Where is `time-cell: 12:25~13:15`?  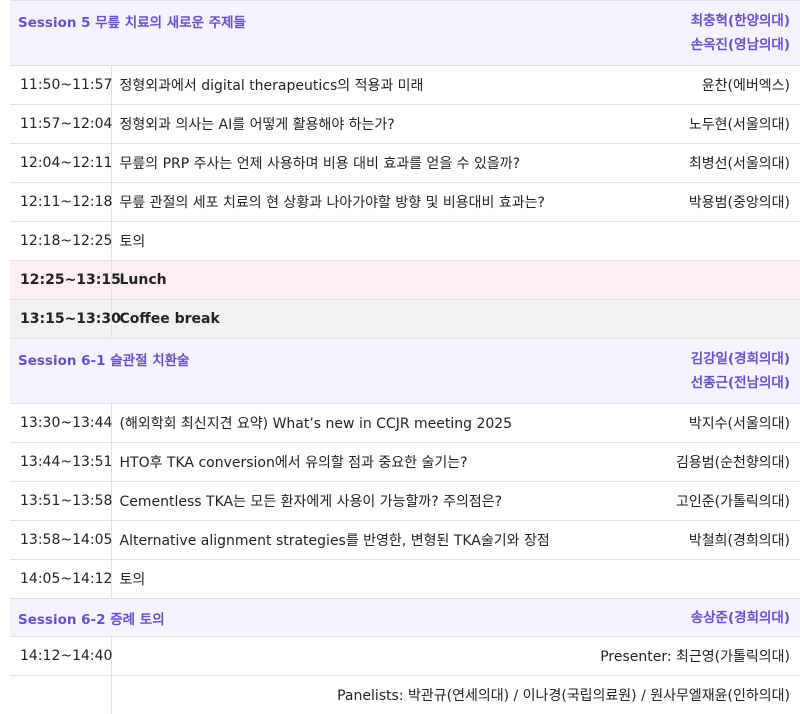 time-cell: 12:25~13:15 is located at coordinates (60, 280).